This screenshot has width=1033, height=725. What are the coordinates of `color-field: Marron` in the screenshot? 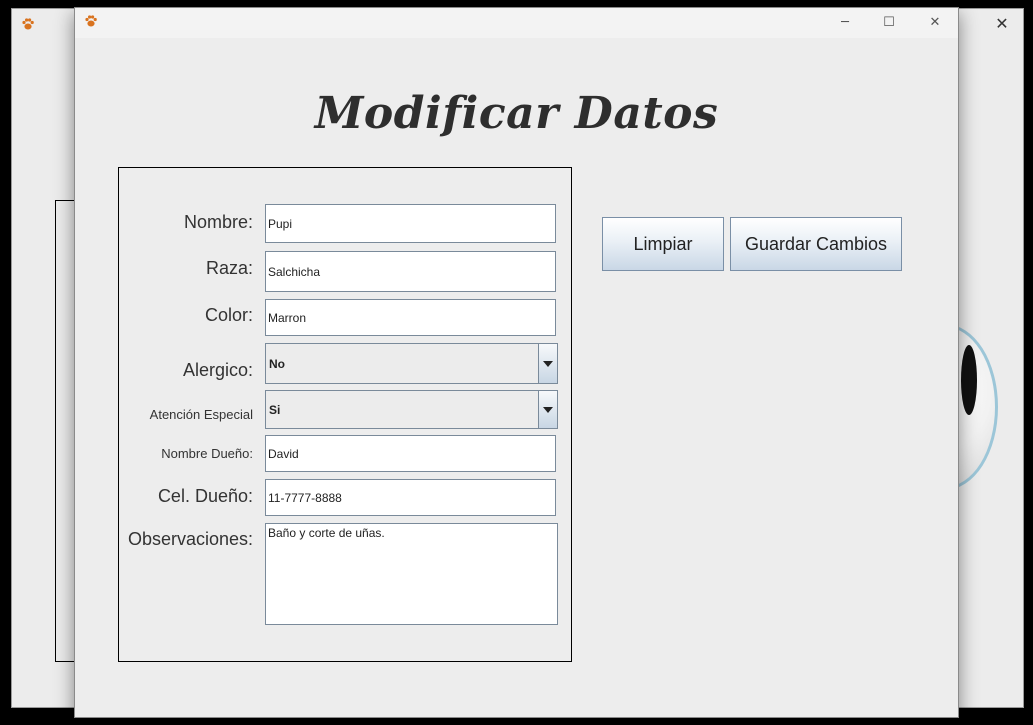 It's located at (410, 317).